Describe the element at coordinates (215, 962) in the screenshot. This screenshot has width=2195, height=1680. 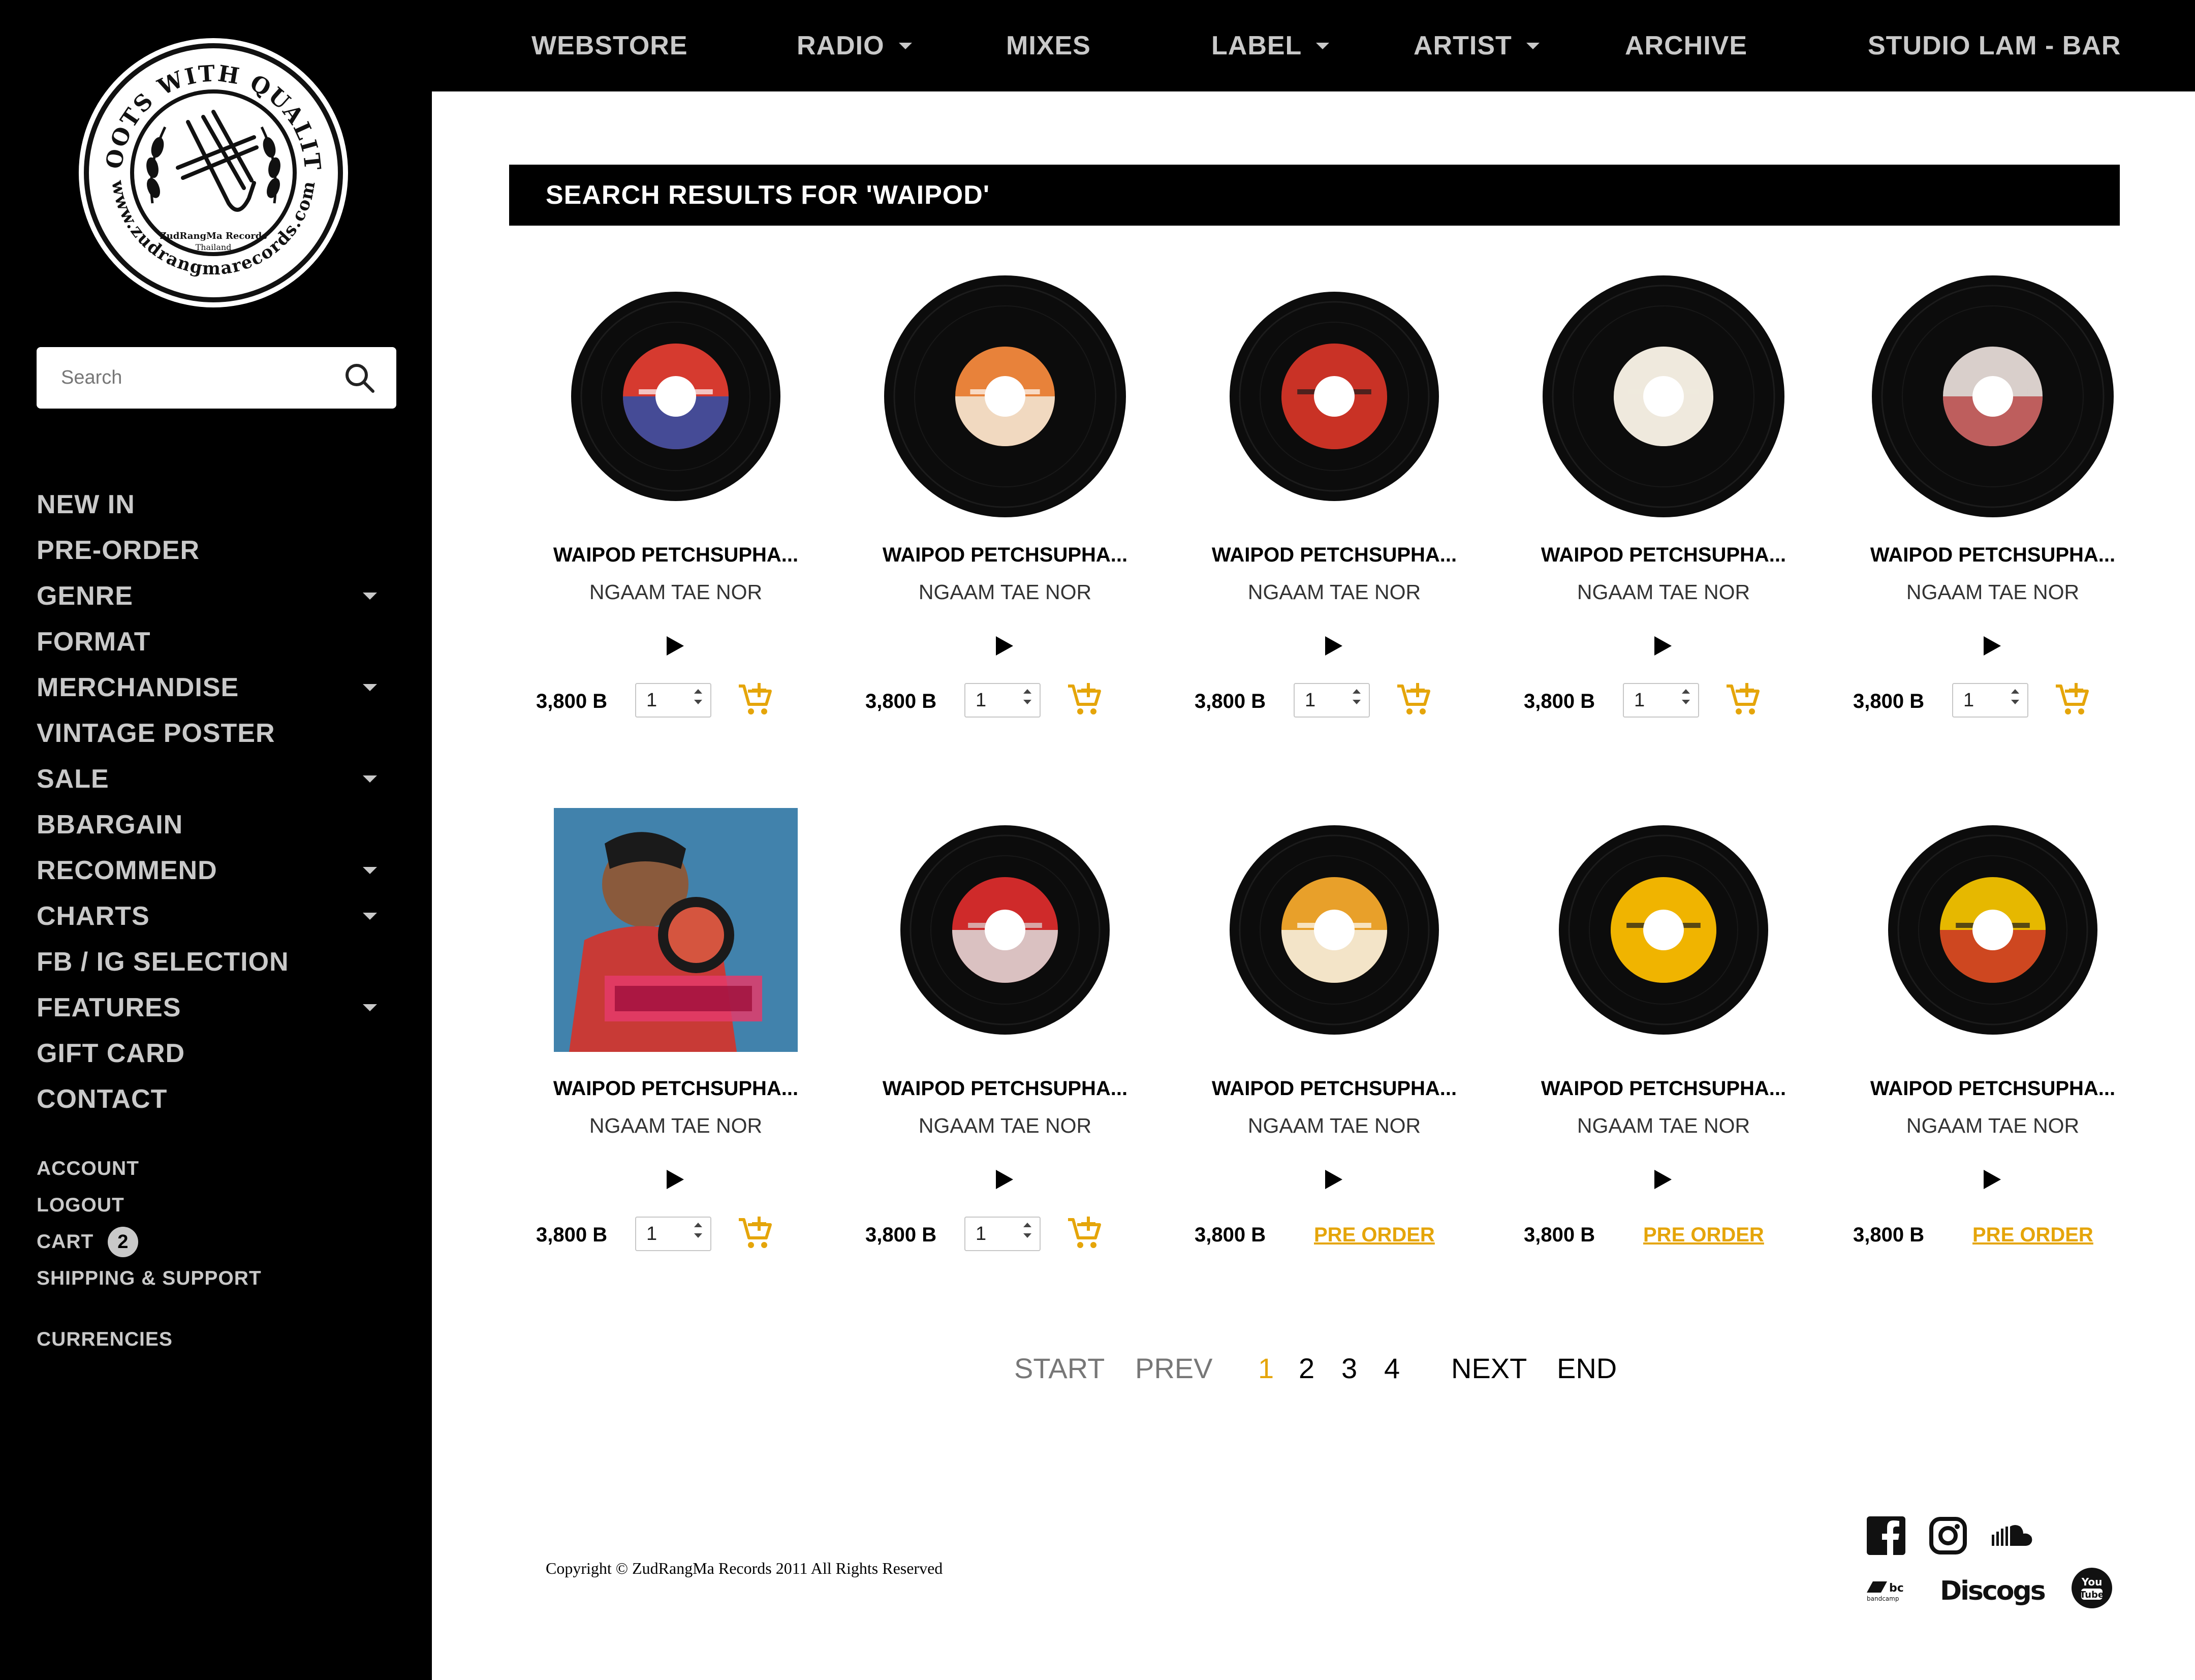
I see `sidebar-item-fb-ig-selection: FB / IG SELECTION` at that location.